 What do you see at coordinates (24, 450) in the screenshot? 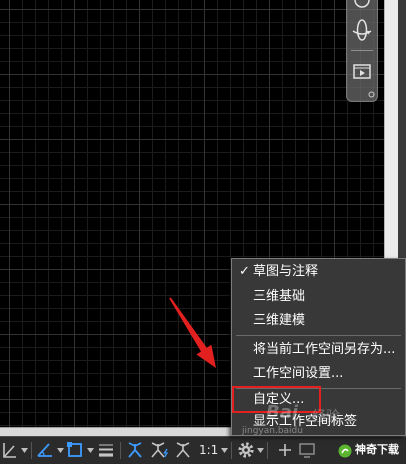
I see `ortho-dropdown-arrow-icon` at bounding box center [24, 450].